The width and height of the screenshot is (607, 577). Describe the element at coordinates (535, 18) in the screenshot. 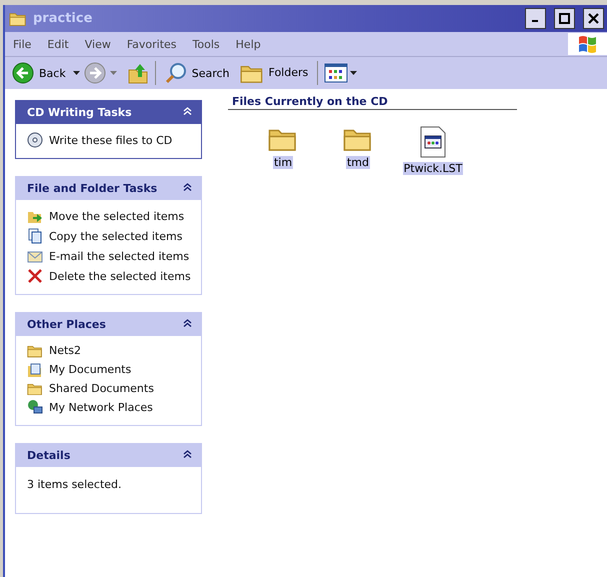

I see `minimize-button` at that location.